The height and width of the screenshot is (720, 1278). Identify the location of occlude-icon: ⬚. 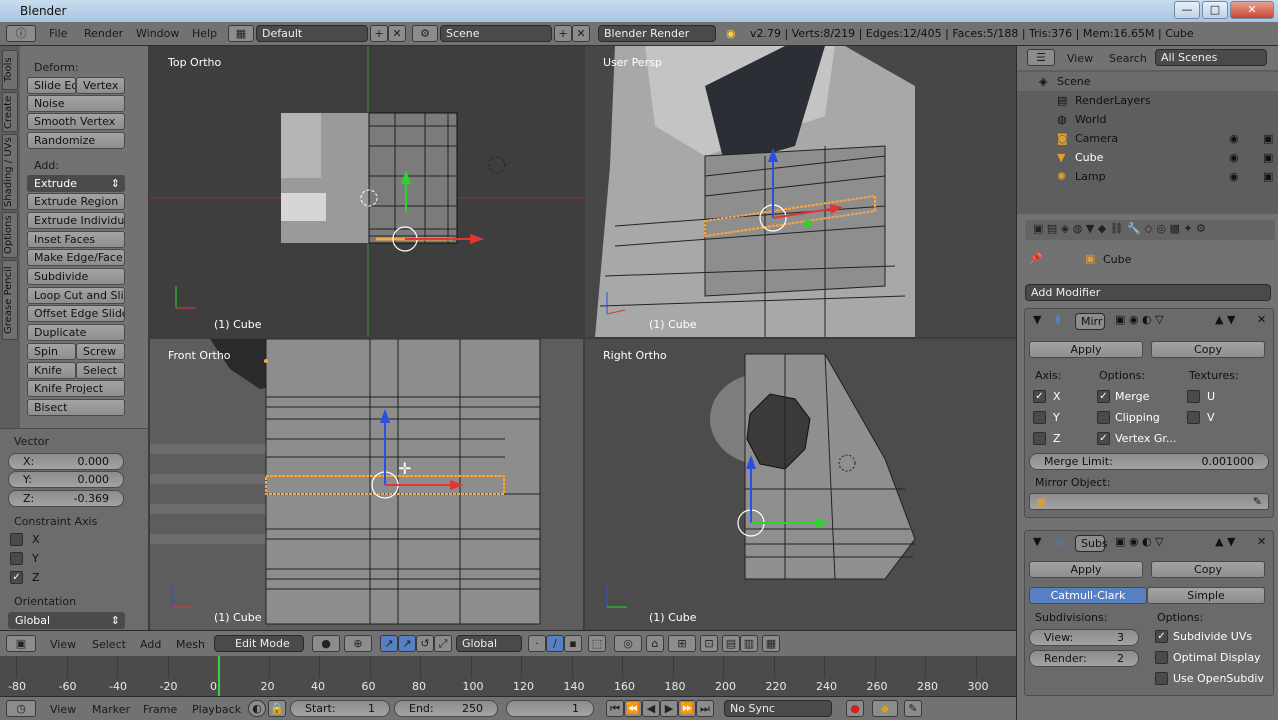
(597, 643).